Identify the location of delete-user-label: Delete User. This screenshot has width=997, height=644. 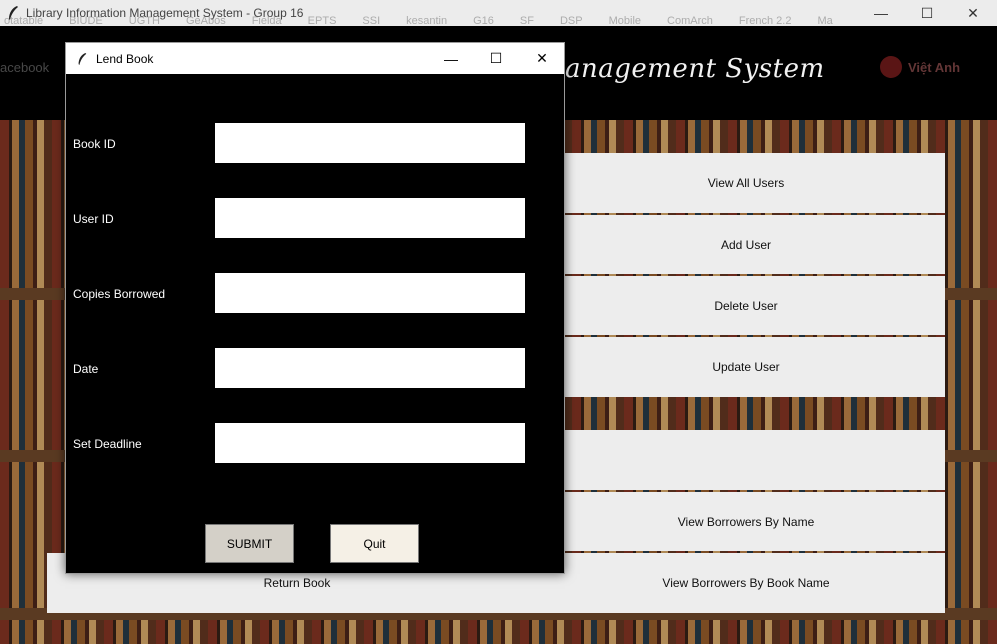
(746, 305).